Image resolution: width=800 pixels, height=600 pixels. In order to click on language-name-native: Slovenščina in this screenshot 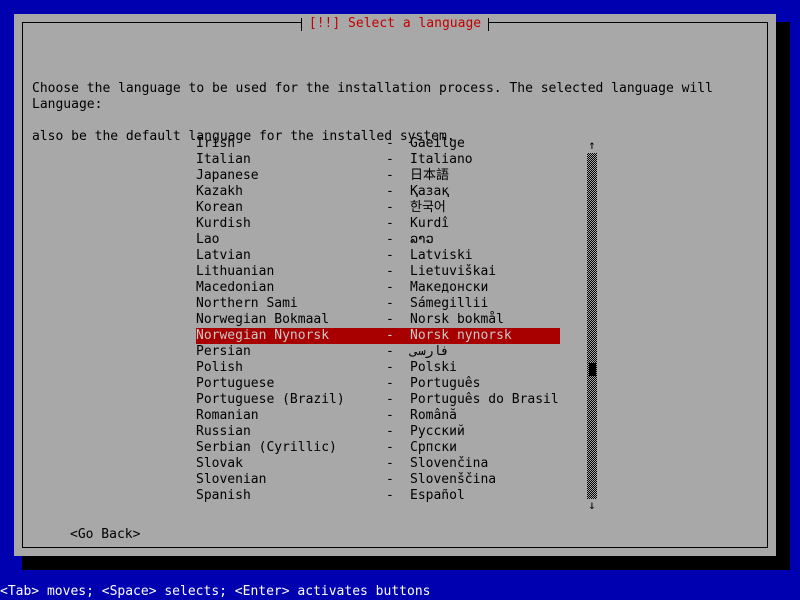, I will do `click(453, 479)`.